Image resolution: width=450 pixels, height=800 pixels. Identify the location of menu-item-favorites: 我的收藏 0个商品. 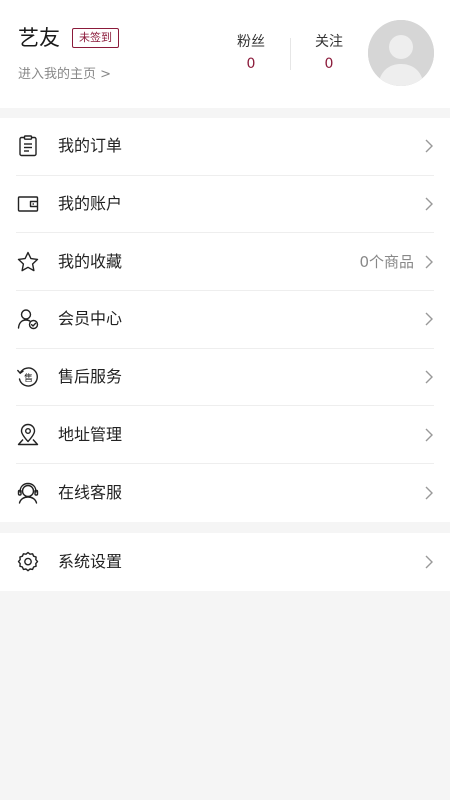
(225, 262).